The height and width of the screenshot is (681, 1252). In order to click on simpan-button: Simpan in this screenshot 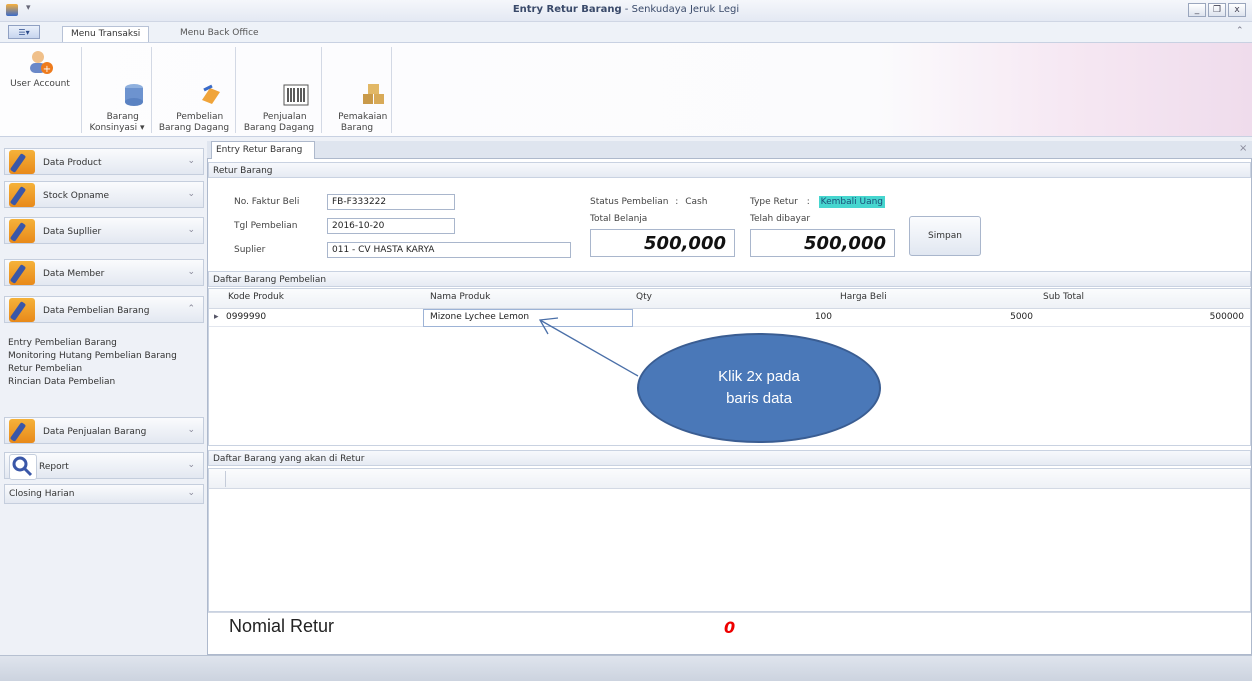, I will do `click(945, 236)`.